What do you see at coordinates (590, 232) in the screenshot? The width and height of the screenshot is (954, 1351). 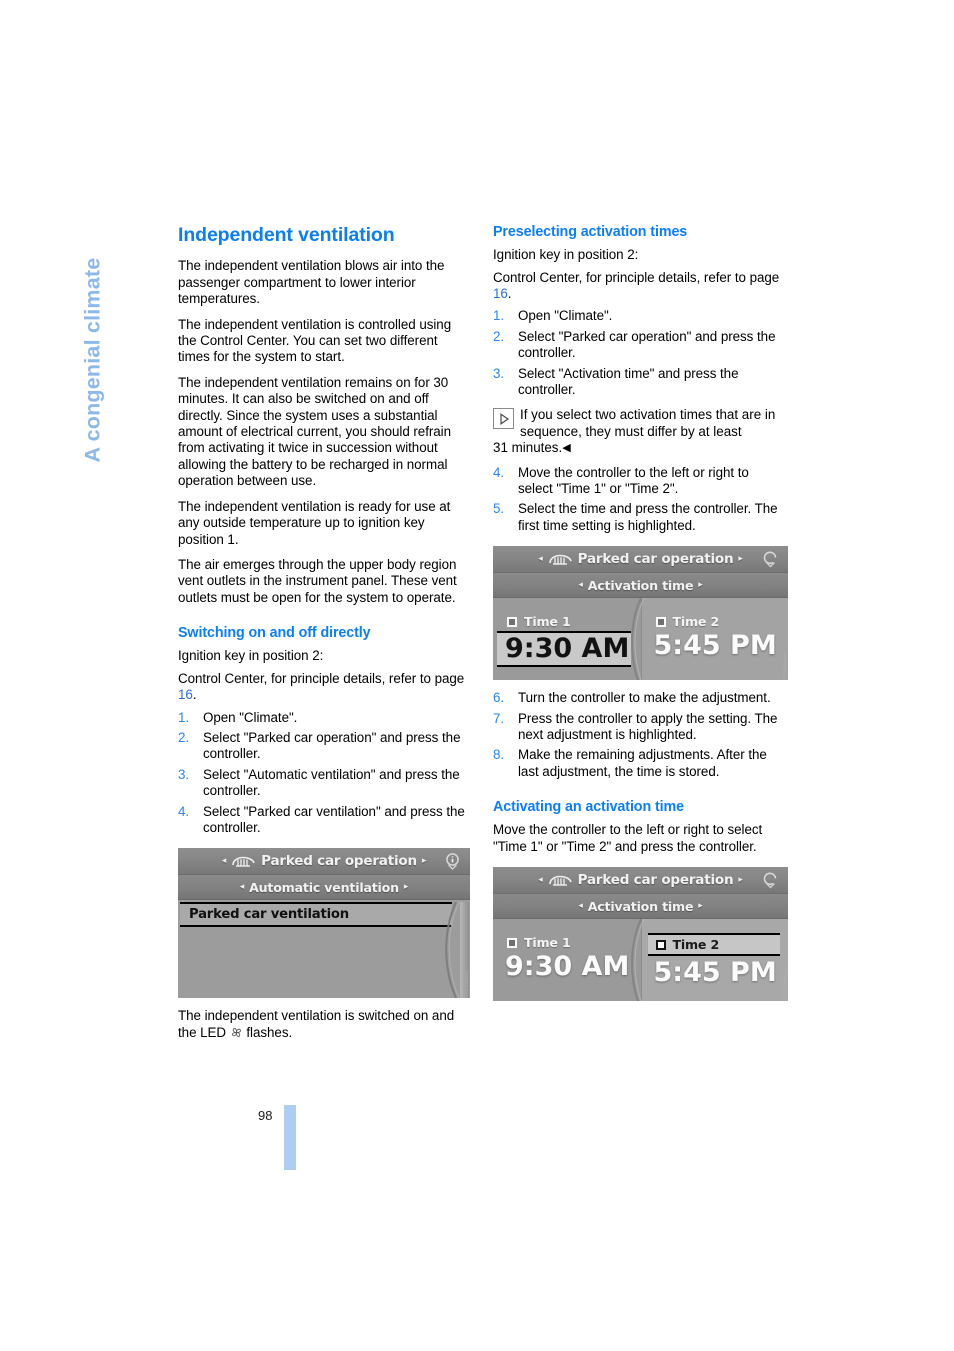 I see `subsection-title-preselecting: Preselecting activation times` at bounding box center [590, 232].